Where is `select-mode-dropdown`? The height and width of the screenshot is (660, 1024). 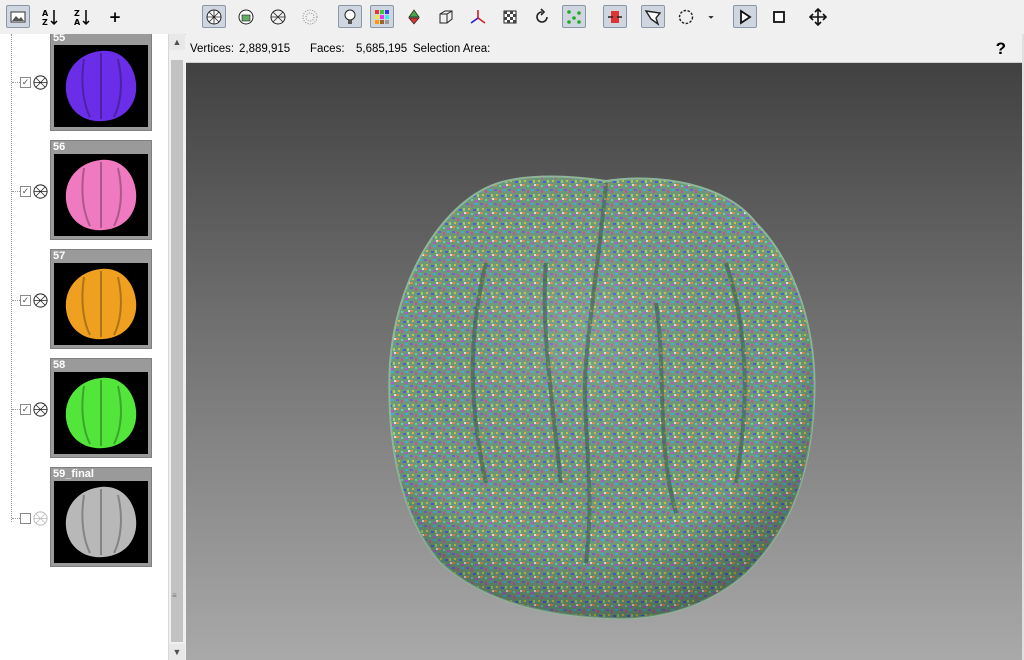
select-mode-dropdown is located at coordinates (711, 16).